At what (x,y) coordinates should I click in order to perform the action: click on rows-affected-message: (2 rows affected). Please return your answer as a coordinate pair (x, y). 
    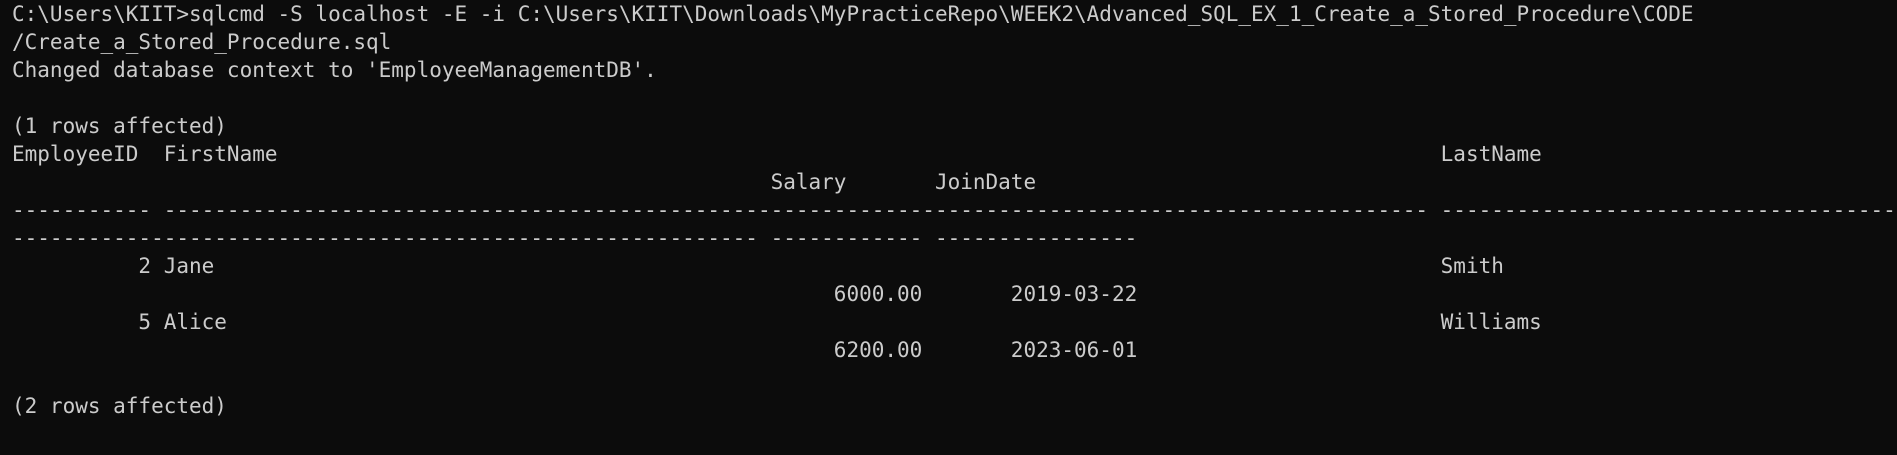
    Looking at the image, I should click on (119, 406).